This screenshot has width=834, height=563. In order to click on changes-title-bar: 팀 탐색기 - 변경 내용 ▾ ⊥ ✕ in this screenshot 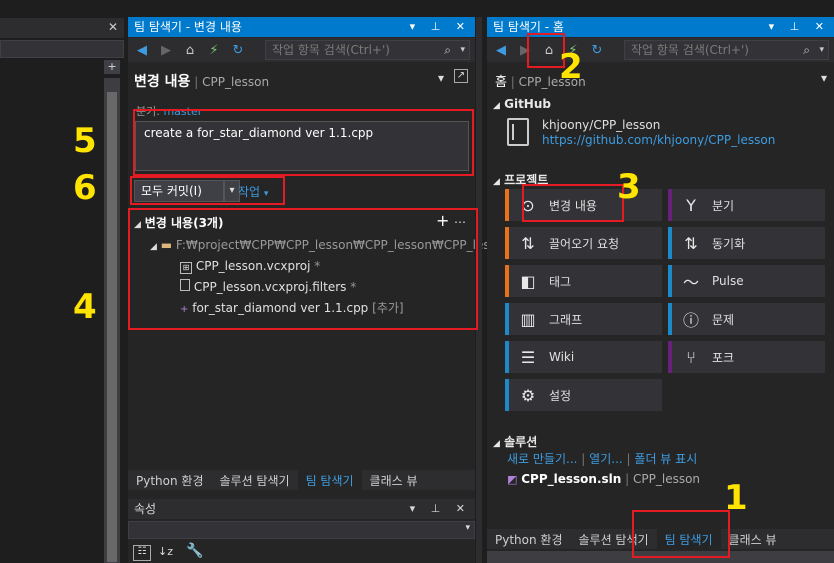, I will do `click(301, 27)`.